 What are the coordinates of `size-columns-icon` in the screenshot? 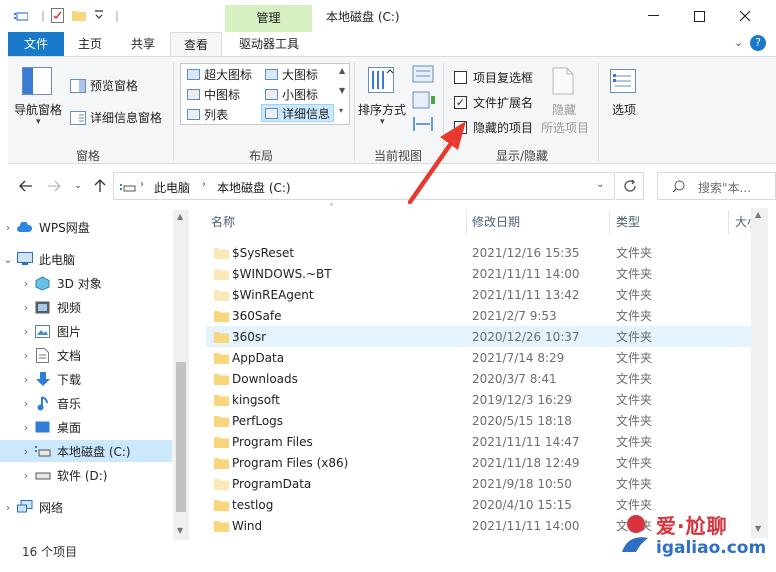 It's located at (423, 125).